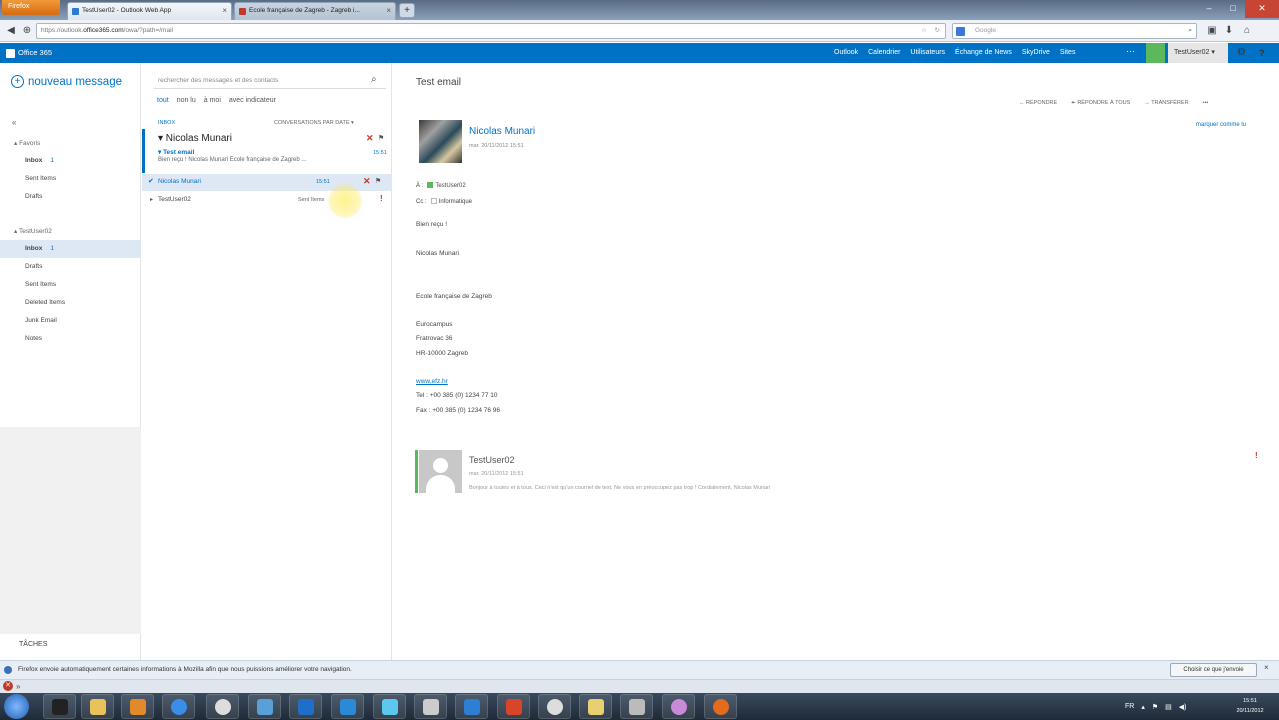 Image resolution: width=1279 pixels, height=720 pixels. What do you see at coordinates (33, 231) in the screenshot?
I see `account-header: ▴ TestUser02` at bounding box center [33, 231].